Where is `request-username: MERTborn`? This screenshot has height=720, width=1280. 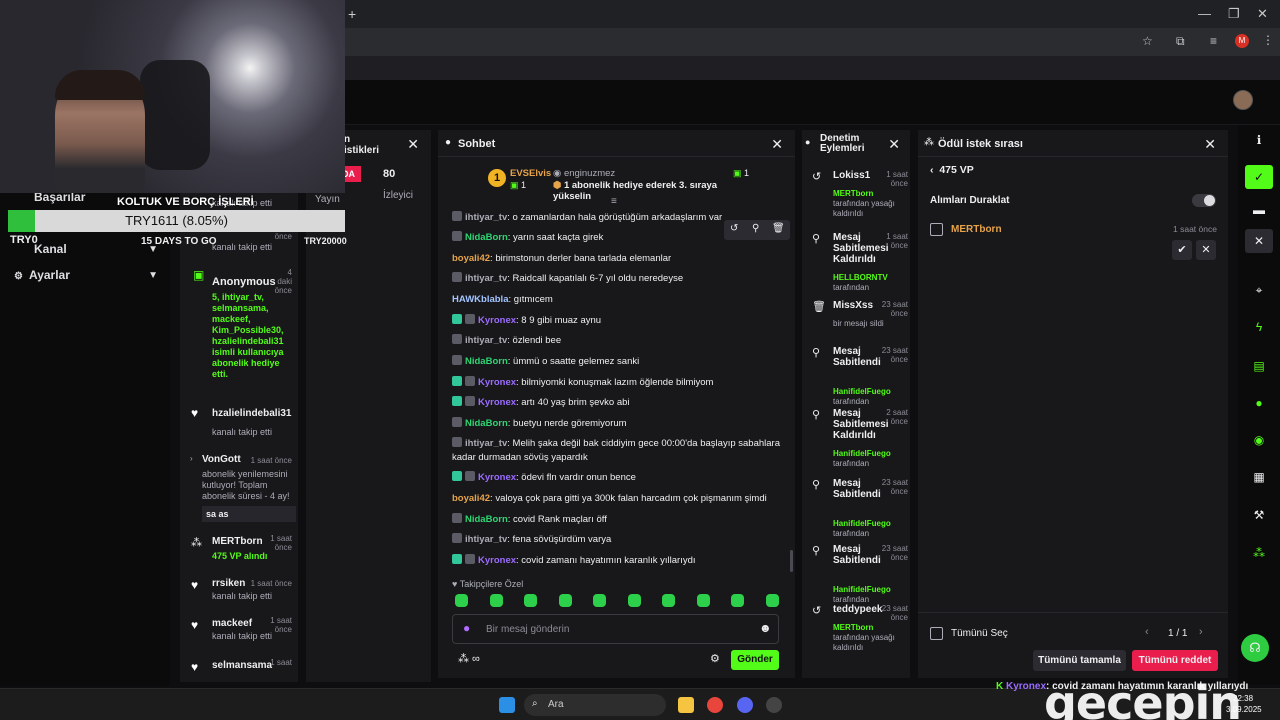
request-username: MERTborn is located at coordinates (976, 229).